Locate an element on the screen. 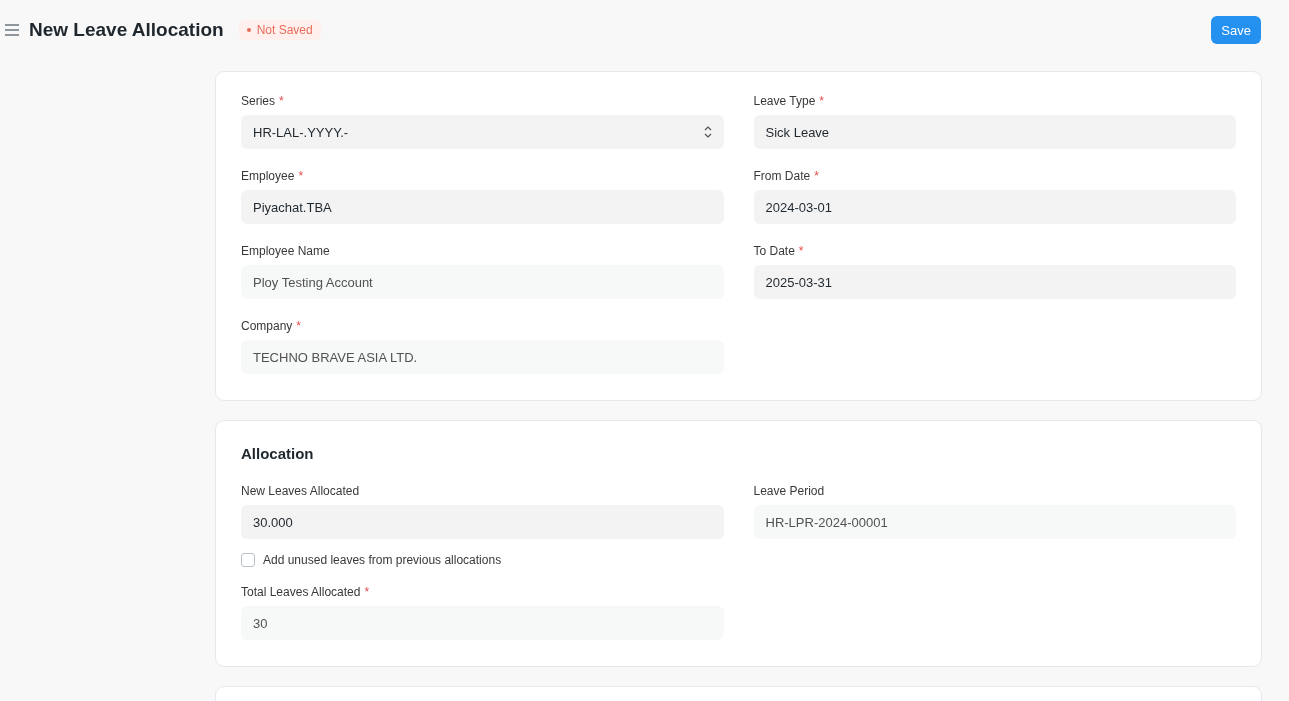  select-field: HR-LAL-.YYYY.- is located at coordinates (482, 132).